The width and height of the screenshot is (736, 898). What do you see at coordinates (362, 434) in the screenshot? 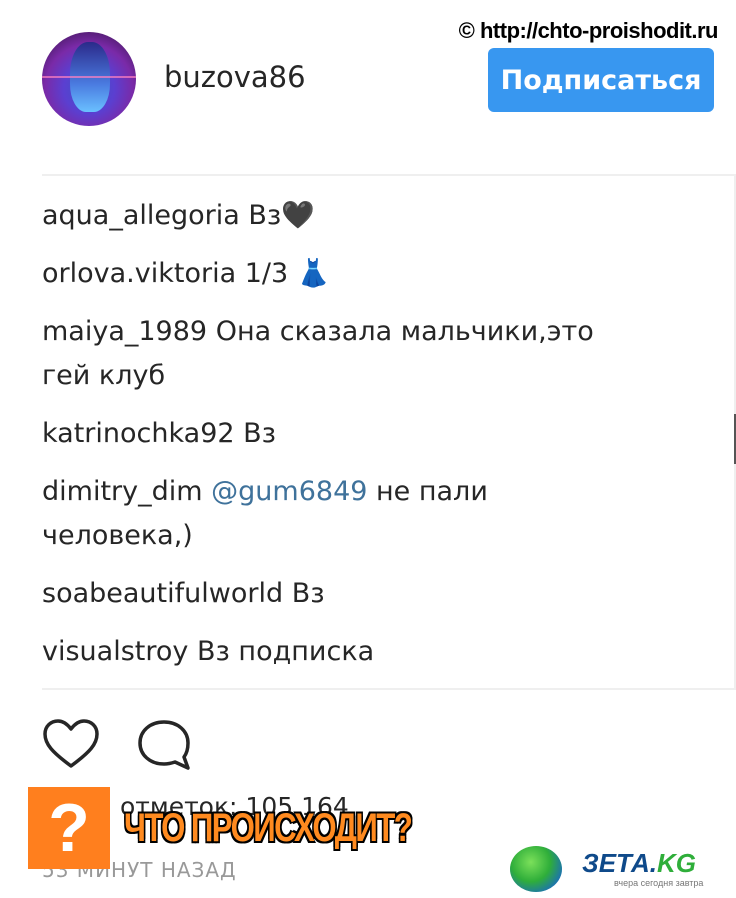
I see `comment-item: katrinochka92 Вз` at bounding box center [362, 434].